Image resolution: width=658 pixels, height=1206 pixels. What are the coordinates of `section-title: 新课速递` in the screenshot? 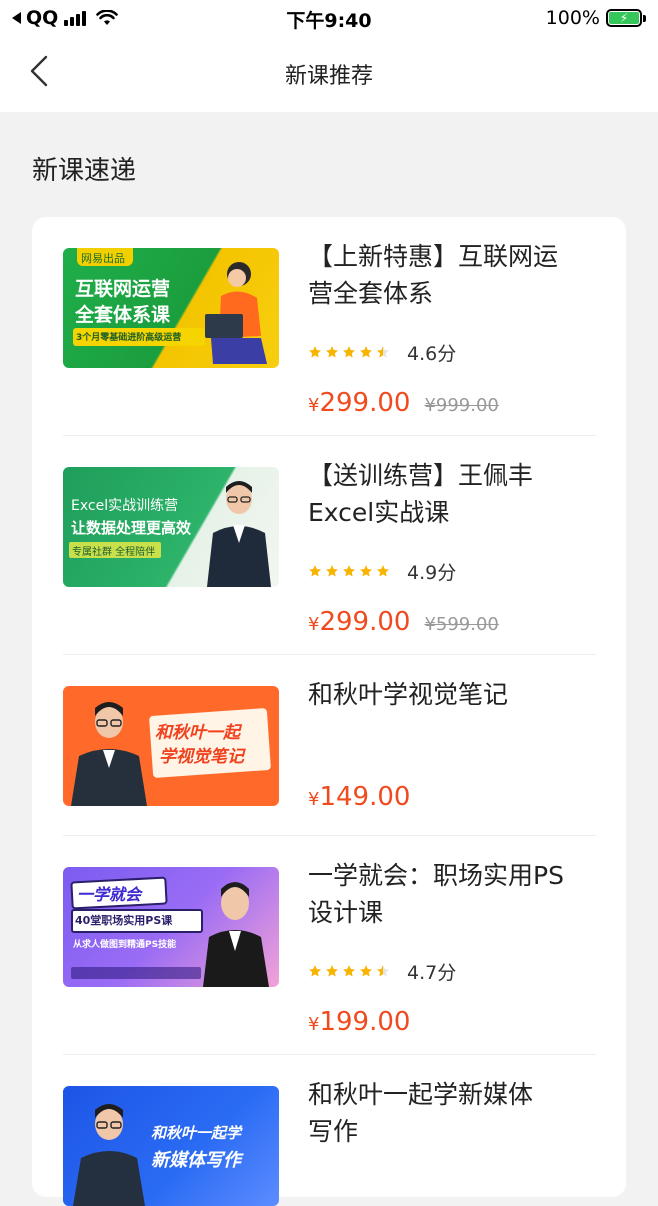 It's located at (84, 171).